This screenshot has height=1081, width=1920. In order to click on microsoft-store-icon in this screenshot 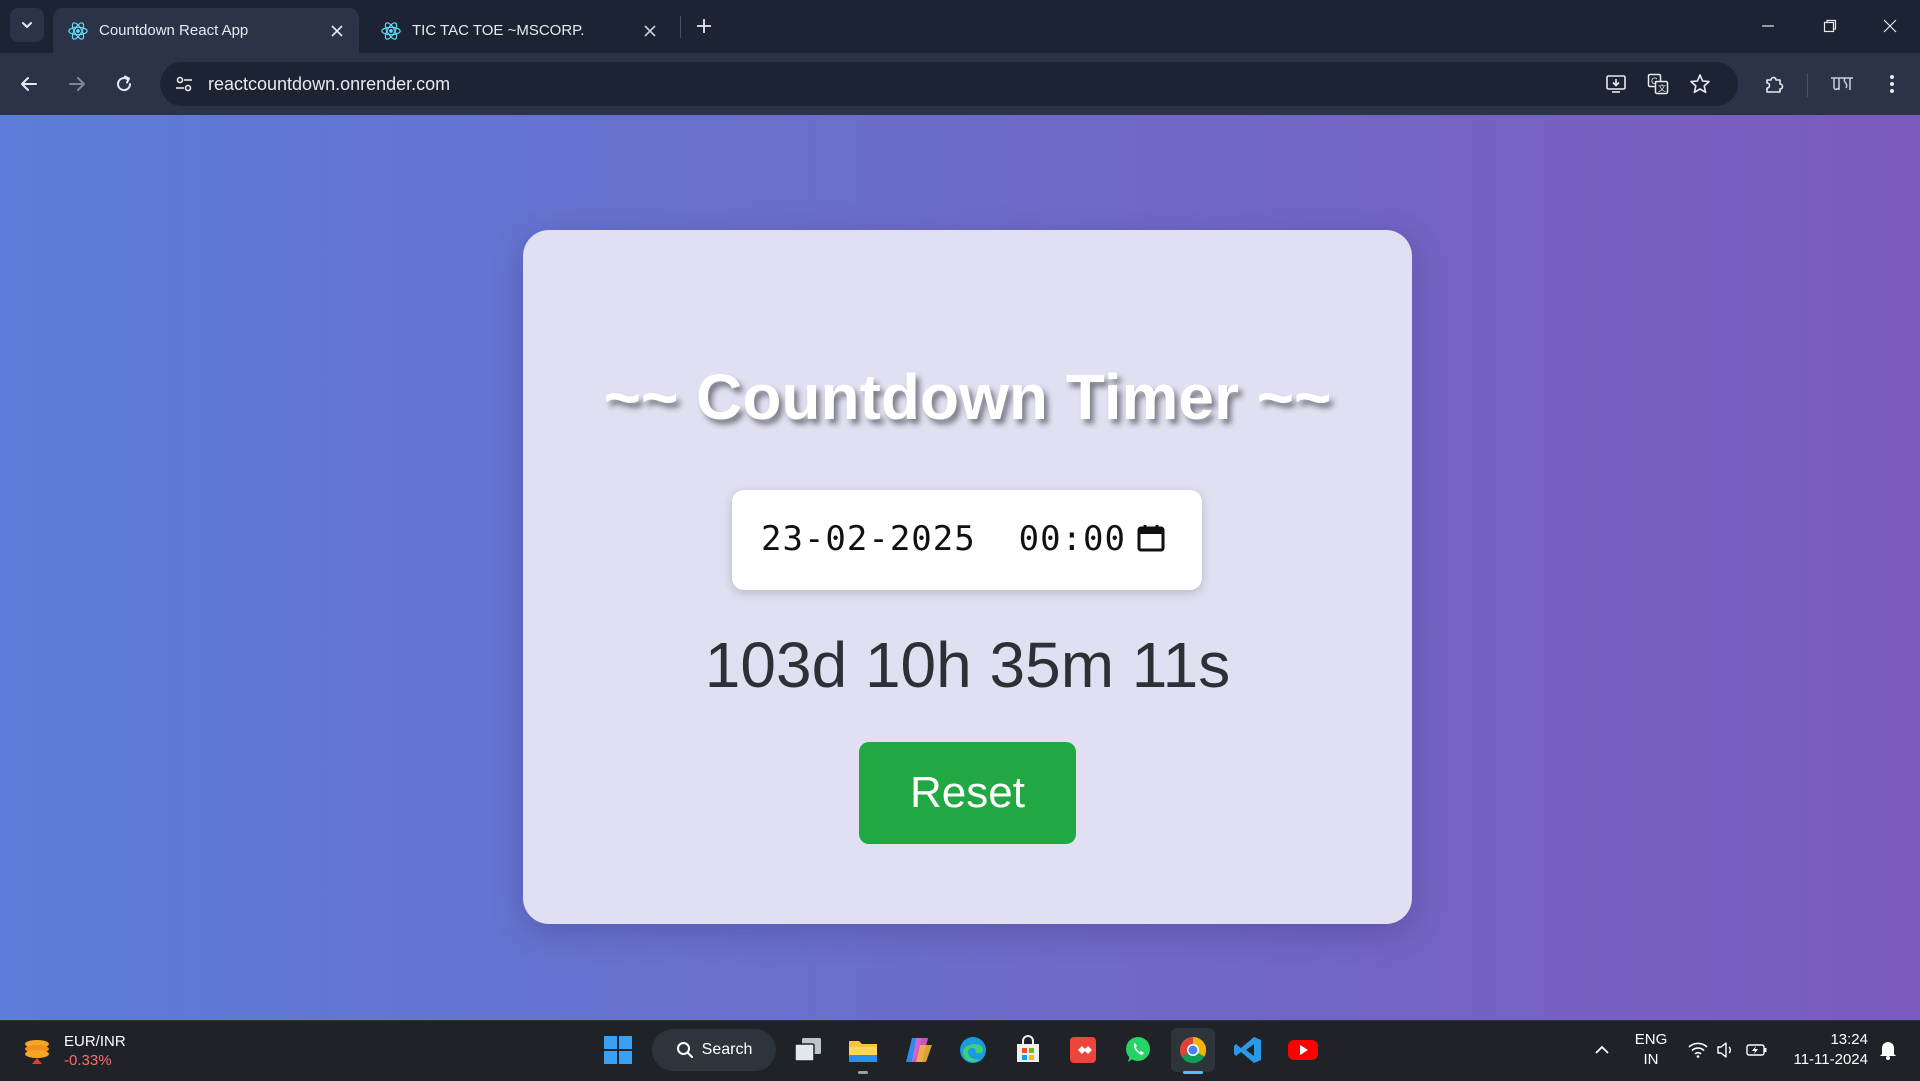, I will do `click(1028, 1048)`.